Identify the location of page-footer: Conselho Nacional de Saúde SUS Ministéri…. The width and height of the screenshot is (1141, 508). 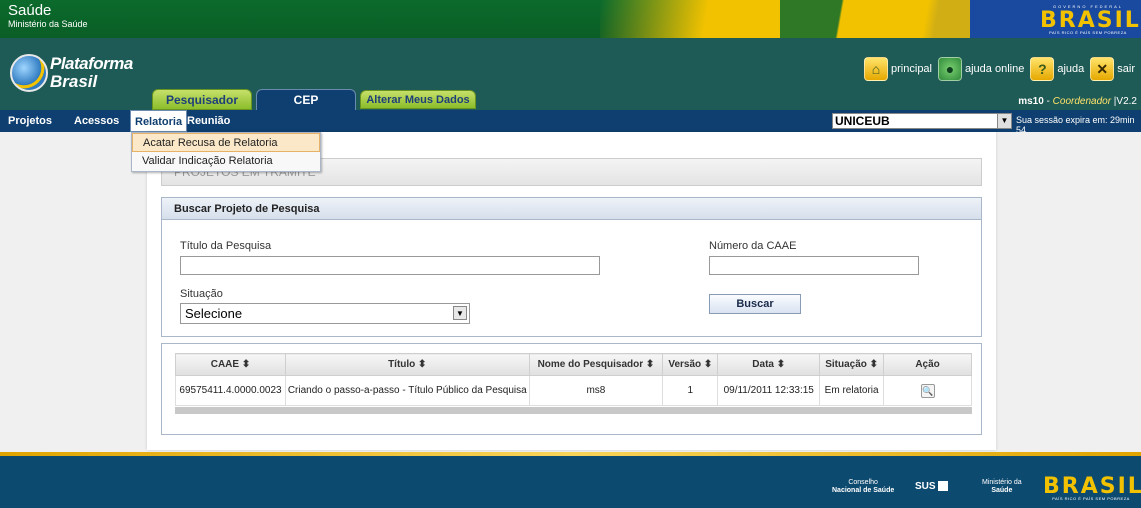
(570, 482).